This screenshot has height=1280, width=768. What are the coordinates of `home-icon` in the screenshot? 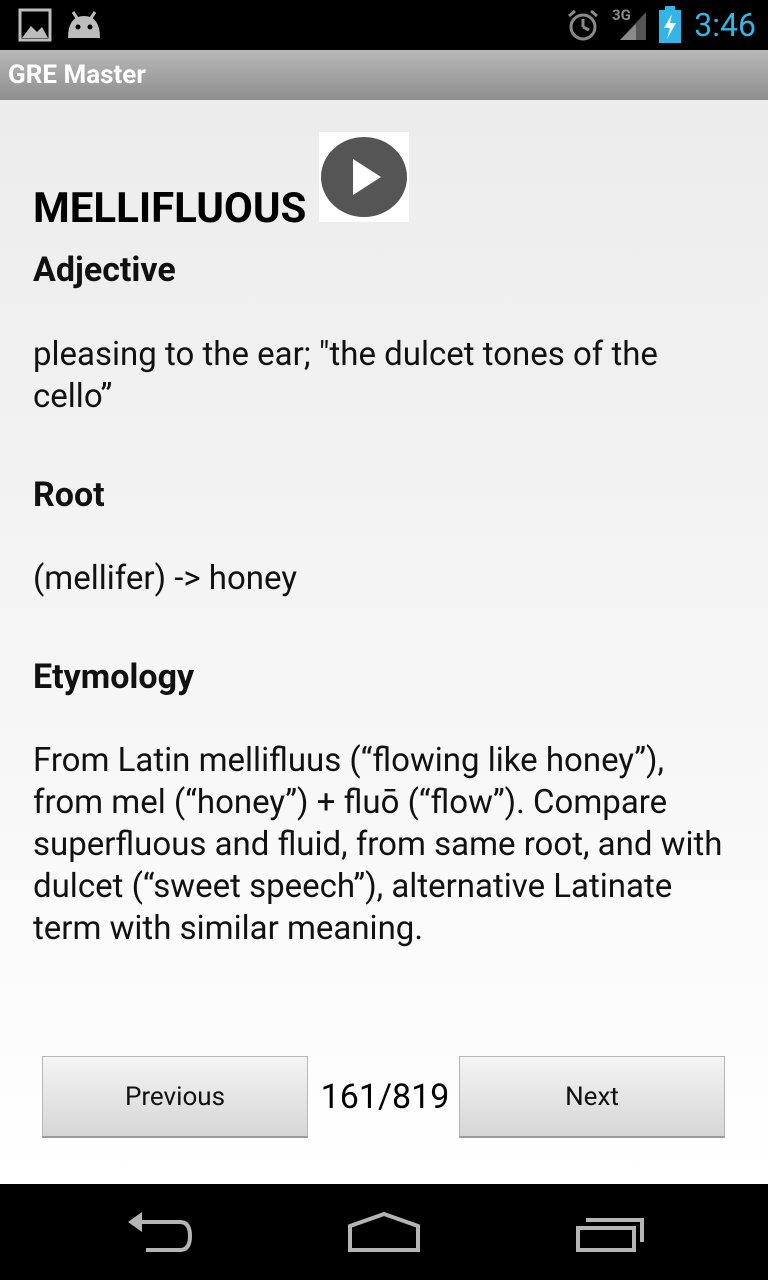 It's located at (384, 1232).